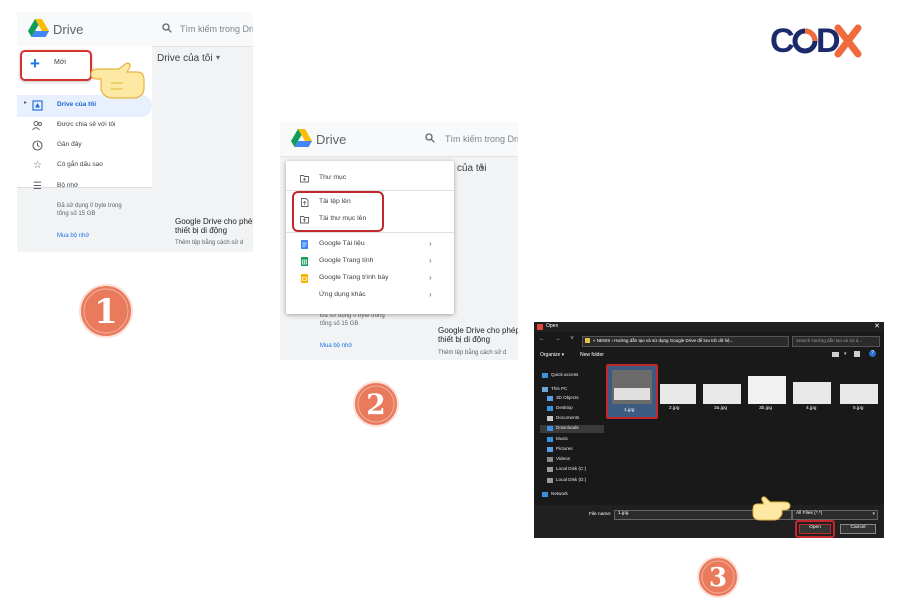  Describe the element at coordinates (877, 326) in the screenshot. I see `close-icon: ✕` at that location.